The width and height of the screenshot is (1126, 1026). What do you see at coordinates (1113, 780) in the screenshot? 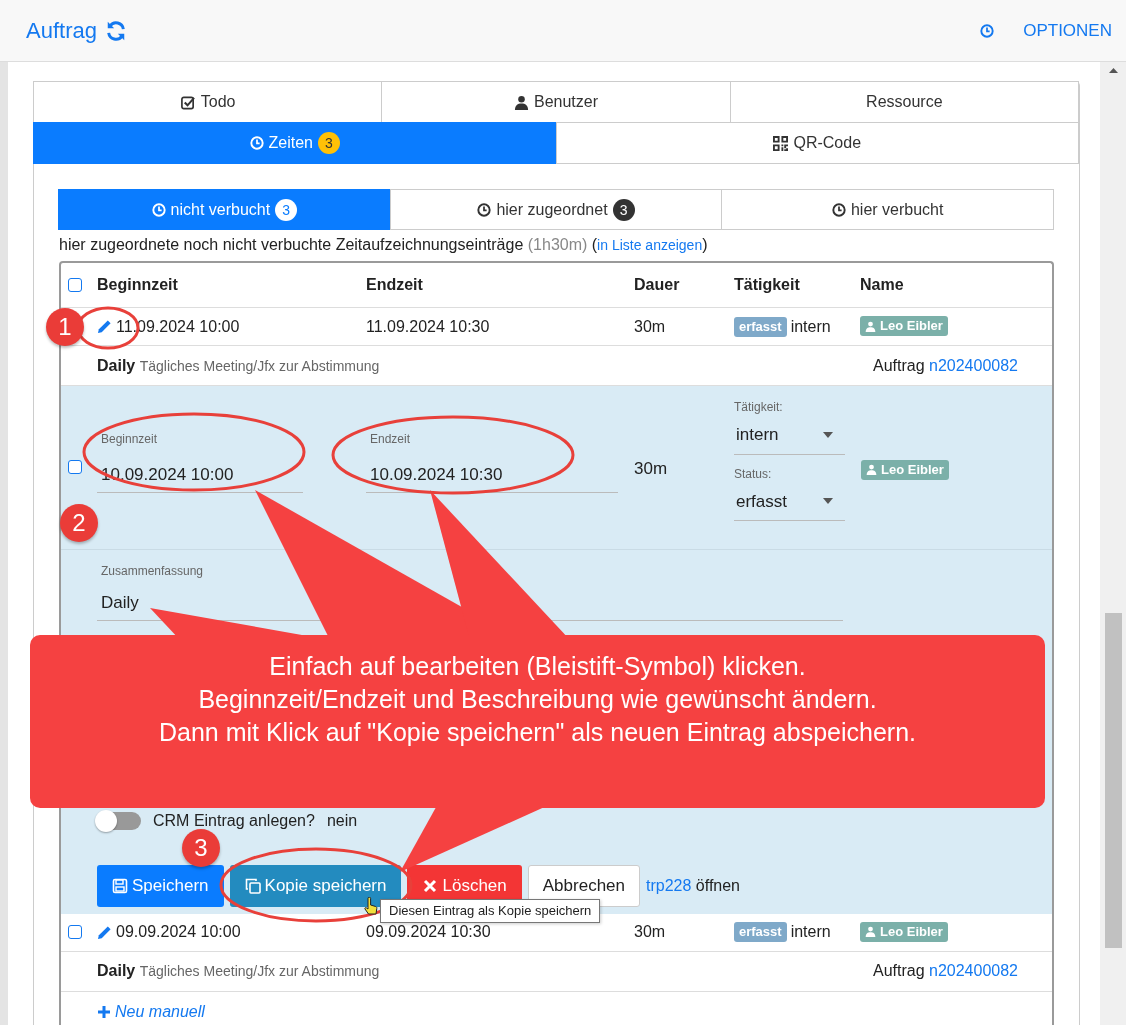
I see `scroll-thumb` at bounding box center [1113, 780].